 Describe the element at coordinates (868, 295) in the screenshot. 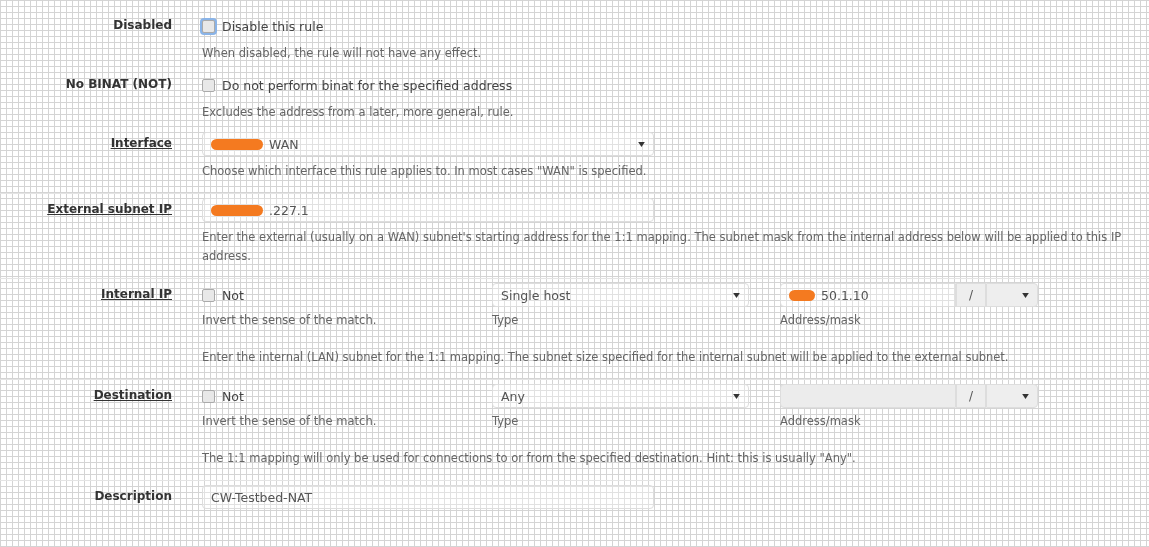

I see `address-field: 50.1.10` at that location.